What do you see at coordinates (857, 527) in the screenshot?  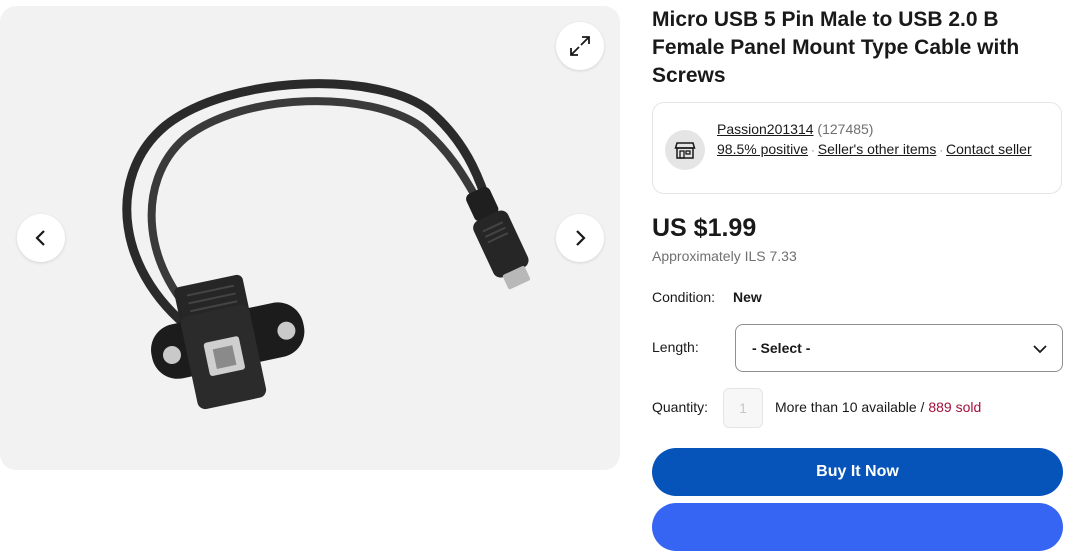 I see `add-to-cart-button` at bounding box center [857, 527].